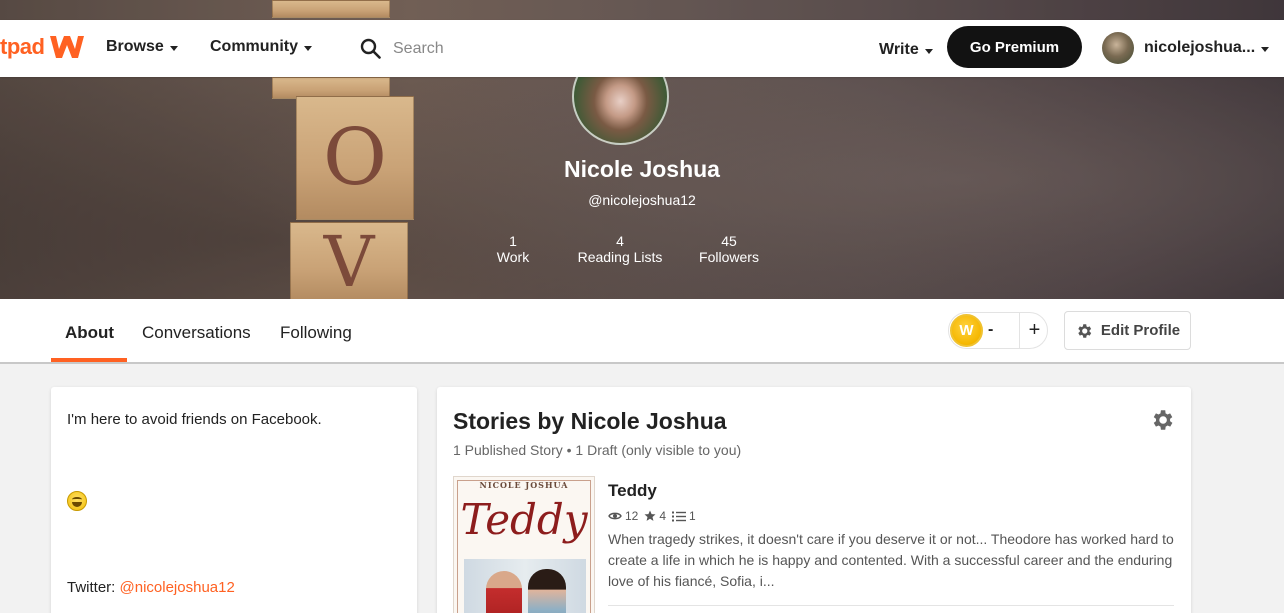  I want to click on stat-value: 4, so click(620, 241).